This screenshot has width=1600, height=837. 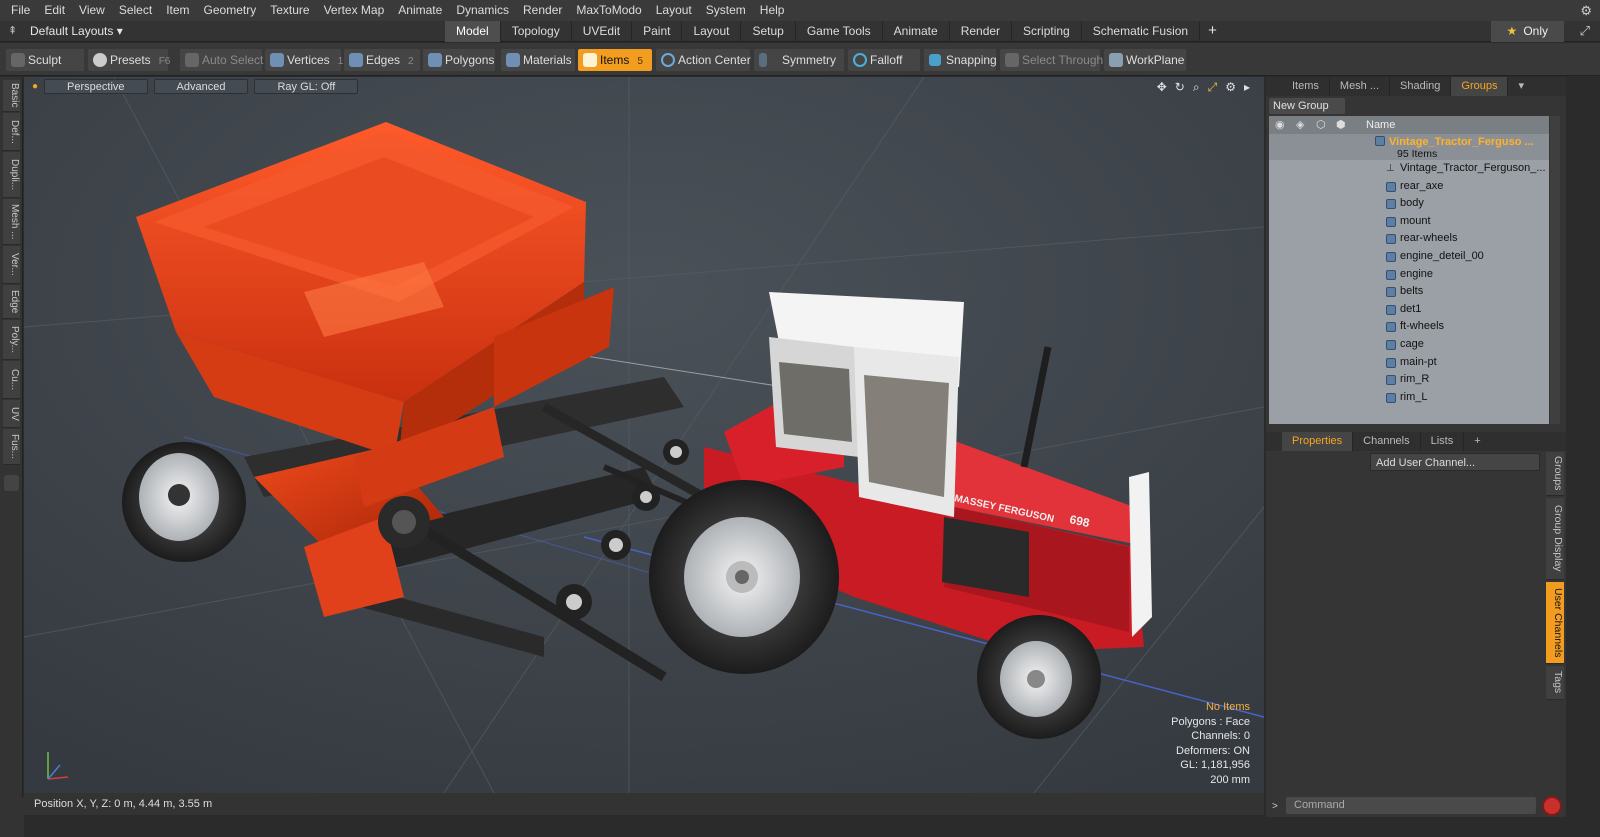 I want to click on select-icon: ⬢, so click(x=1341, y=125).